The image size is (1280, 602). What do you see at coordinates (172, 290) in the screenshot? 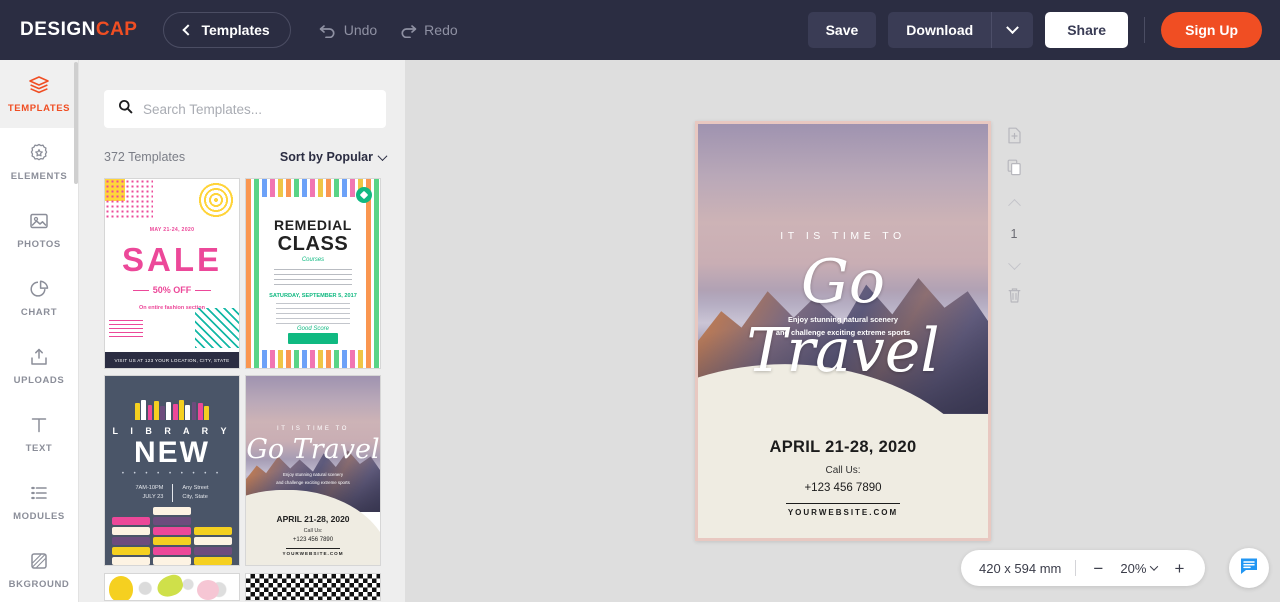
I see `template-sale-discount: 50% OFF` at bounding box center [172, 290].